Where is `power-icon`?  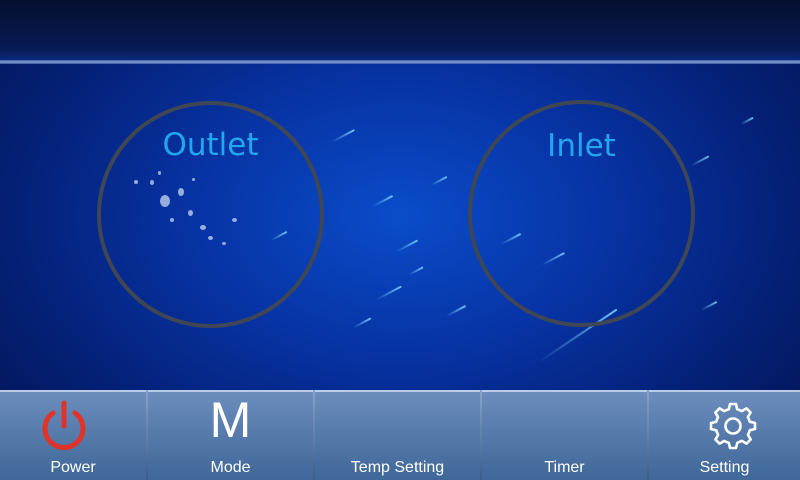
power-icon is located at coordinates (64, 425).